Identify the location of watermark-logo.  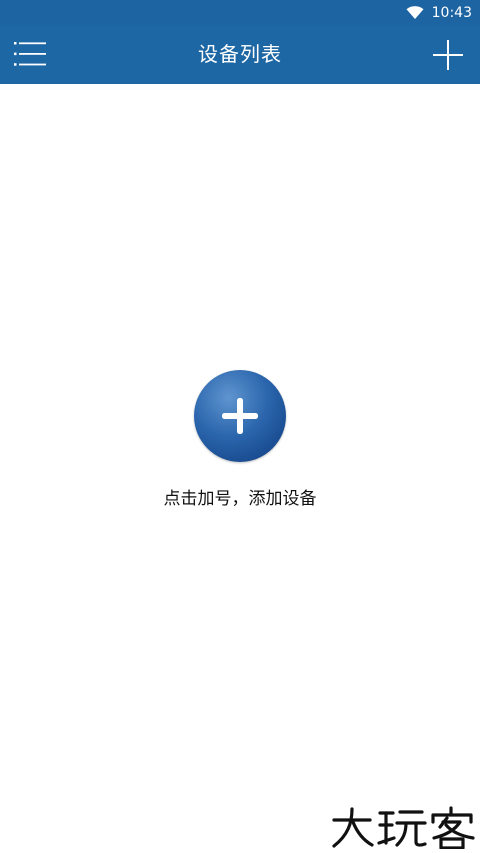
(403, 827).